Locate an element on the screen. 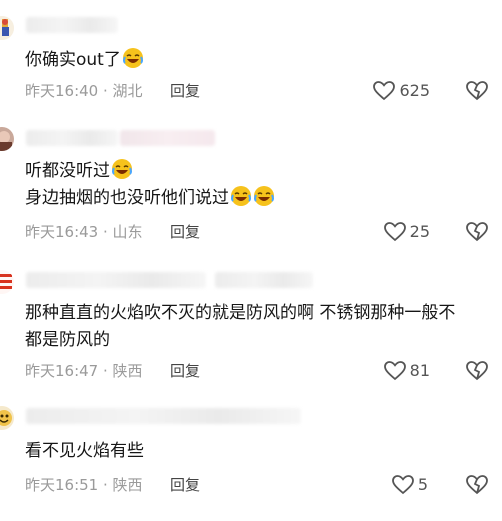 The width and height of the screenshot is (502, 521). comment-time: 昨天16:47 is located at coordinates (62, 371).